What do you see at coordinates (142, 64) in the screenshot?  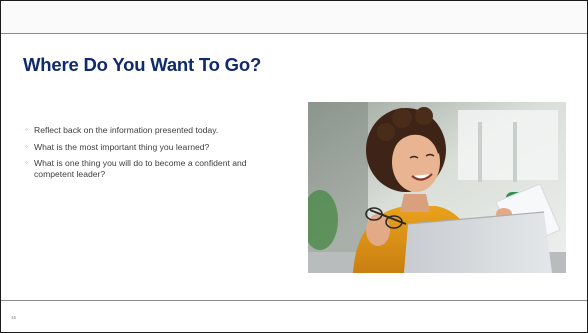 I see `slide-title: Where Do You Want To Go?` at bounding box center [142, 64].